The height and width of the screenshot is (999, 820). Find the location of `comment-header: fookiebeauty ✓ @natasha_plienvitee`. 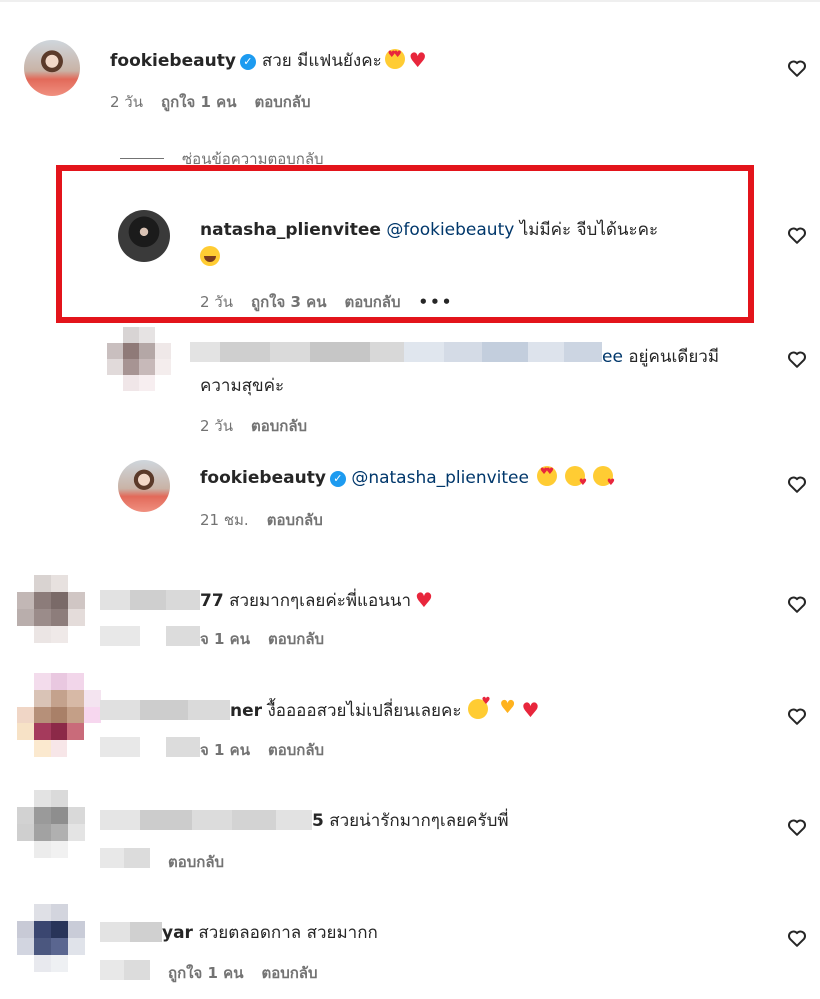

comment-header: fookiebeauty ✓ @natasha_plienvitee is located at coordinates (407, 477).